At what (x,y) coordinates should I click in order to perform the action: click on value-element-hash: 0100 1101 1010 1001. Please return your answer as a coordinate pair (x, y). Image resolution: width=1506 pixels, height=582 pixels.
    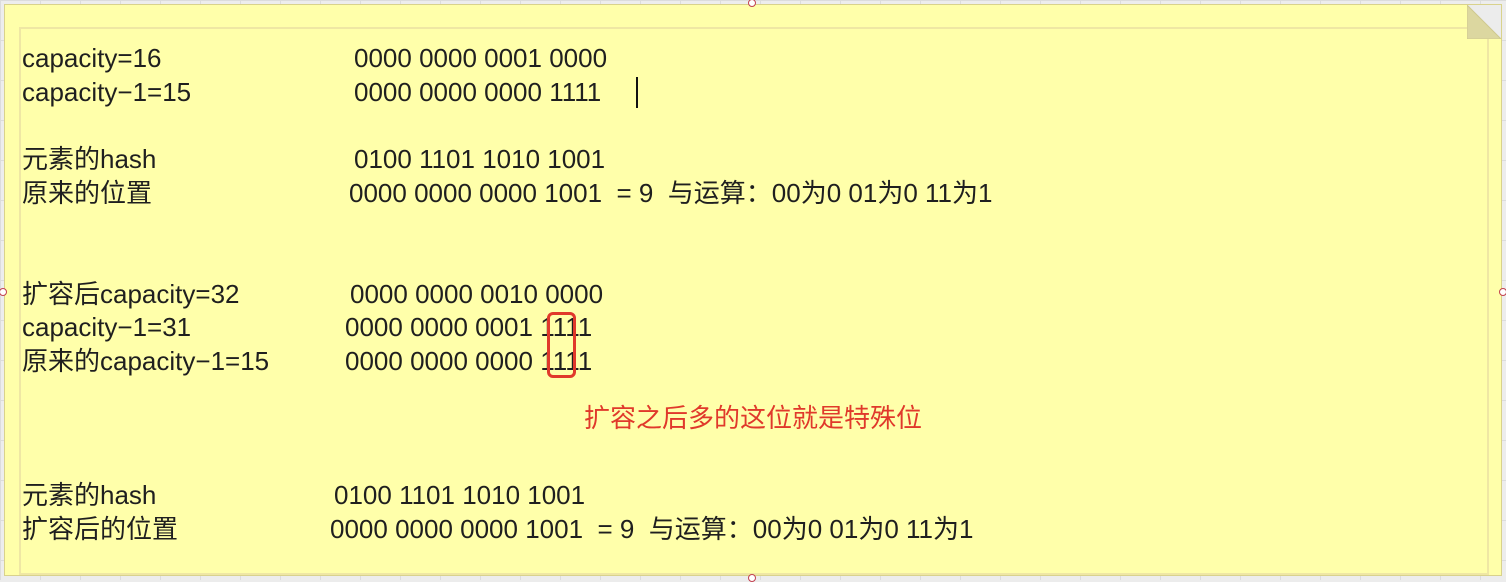
    Looking at the image, I should click on (480, 159).